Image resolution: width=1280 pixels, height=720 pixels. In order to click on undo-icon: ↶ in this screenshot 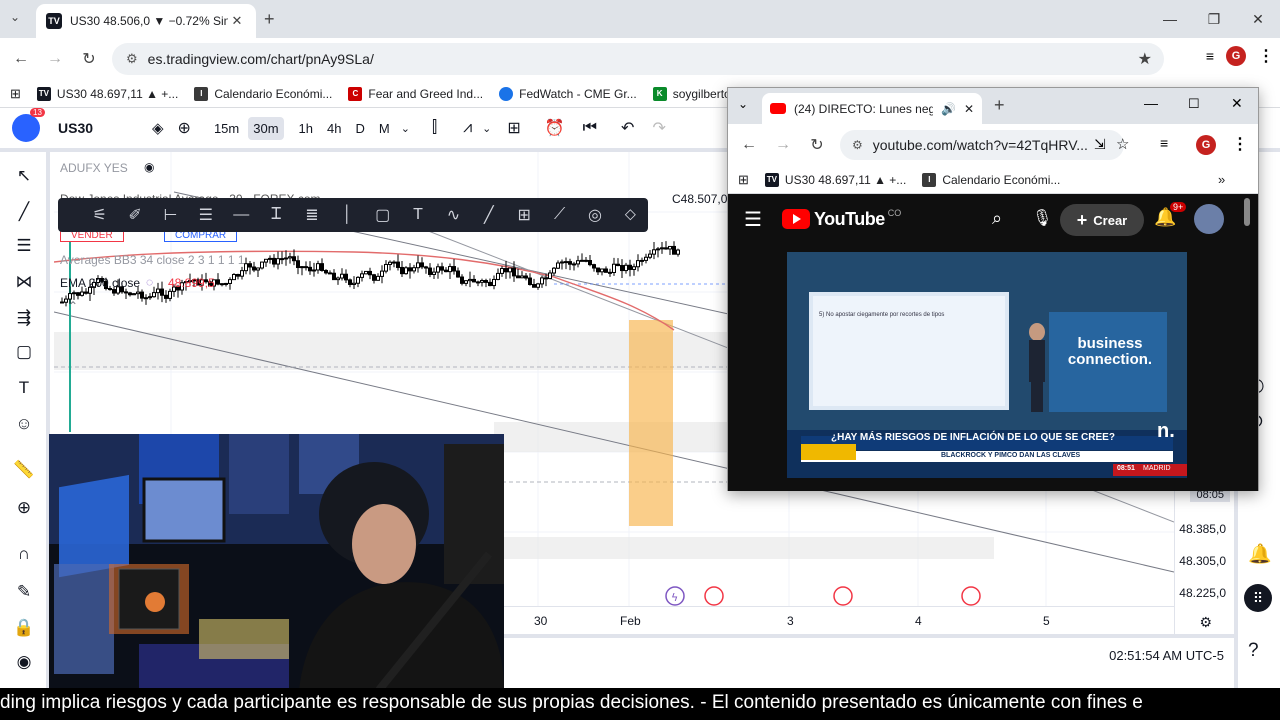, I will do `click(627, 128)`.